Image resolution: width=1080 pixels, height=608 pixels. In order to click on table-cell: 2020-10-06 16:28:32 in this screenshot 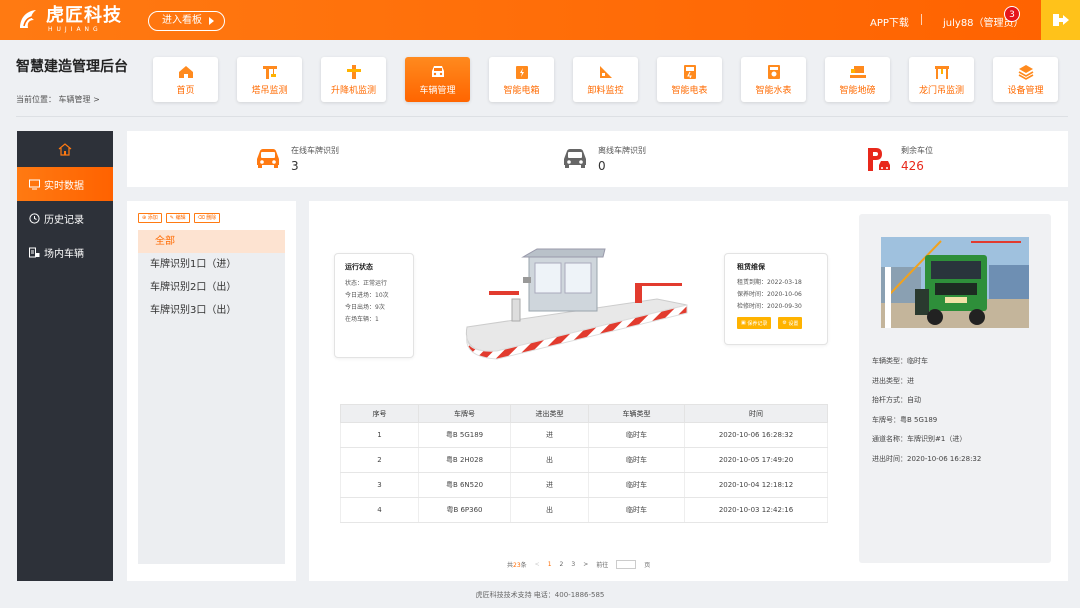, I will do `click(756, 435)`.